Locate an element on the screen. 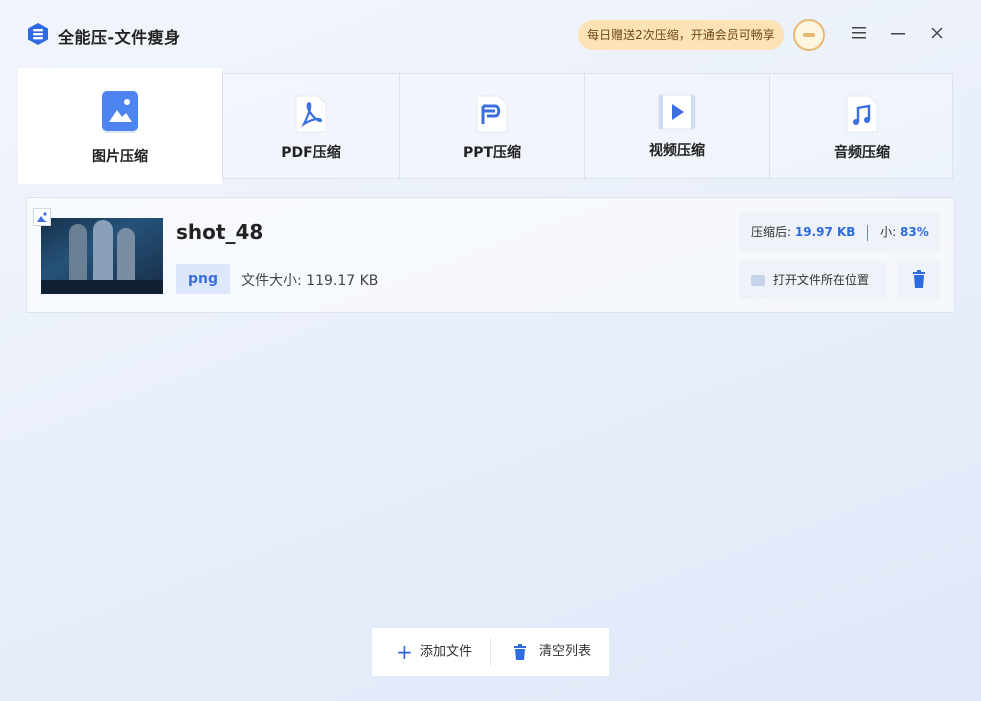 The image size is (981, 701). hamburger-icon is located at coordinates (859, 33).